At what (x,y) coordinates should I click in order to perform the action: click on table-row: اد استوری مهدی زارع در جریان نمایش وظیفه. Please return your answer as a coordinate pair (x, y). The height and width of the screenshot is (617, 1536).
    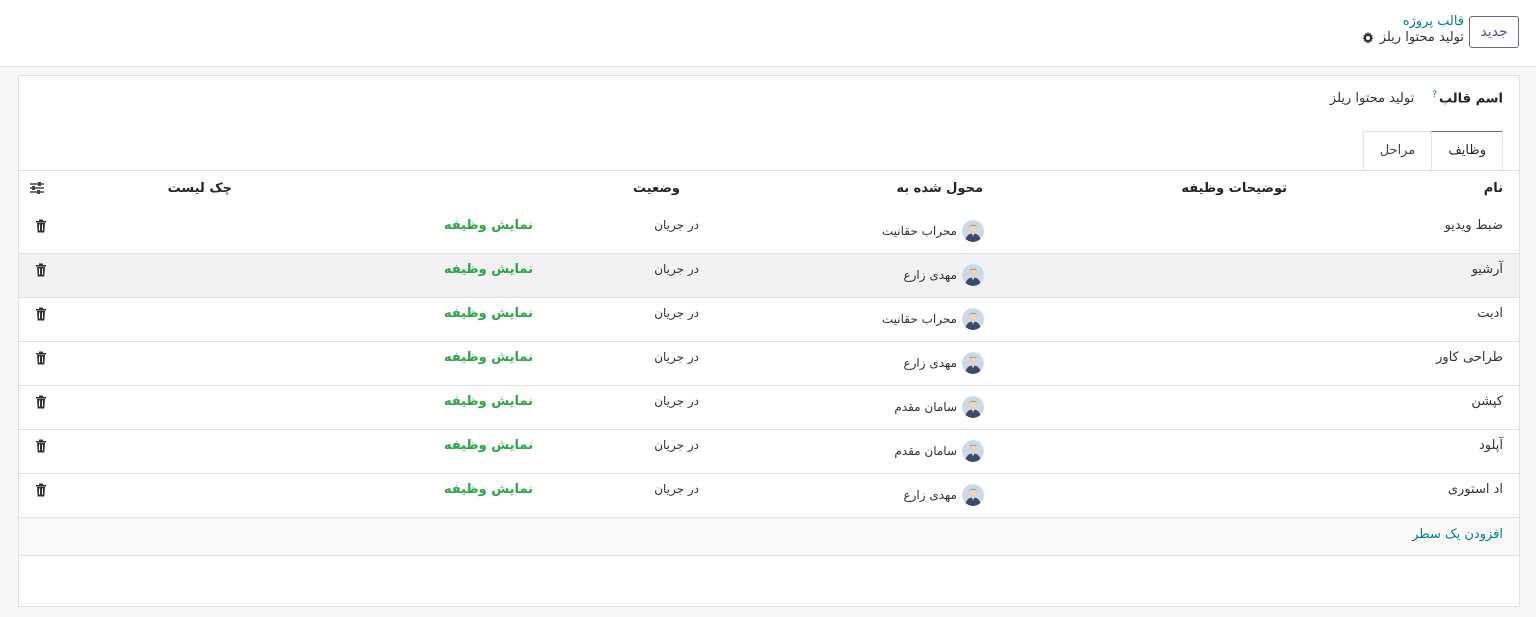
    Looking at the image, I should click on (769, 496).